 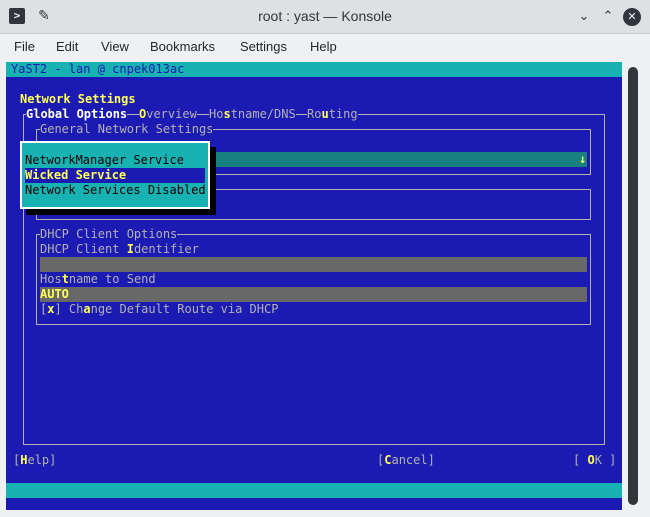 I want to click on menu-view: View, so click(x=115, y=47).